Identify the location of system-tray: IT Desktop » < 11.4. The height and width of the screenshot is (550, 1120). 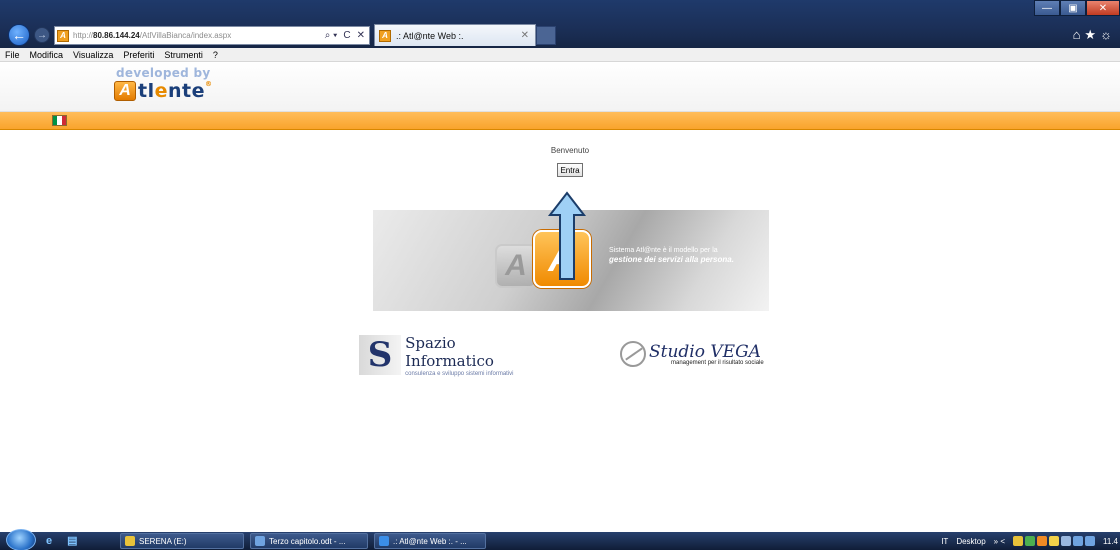
(1030, 541).